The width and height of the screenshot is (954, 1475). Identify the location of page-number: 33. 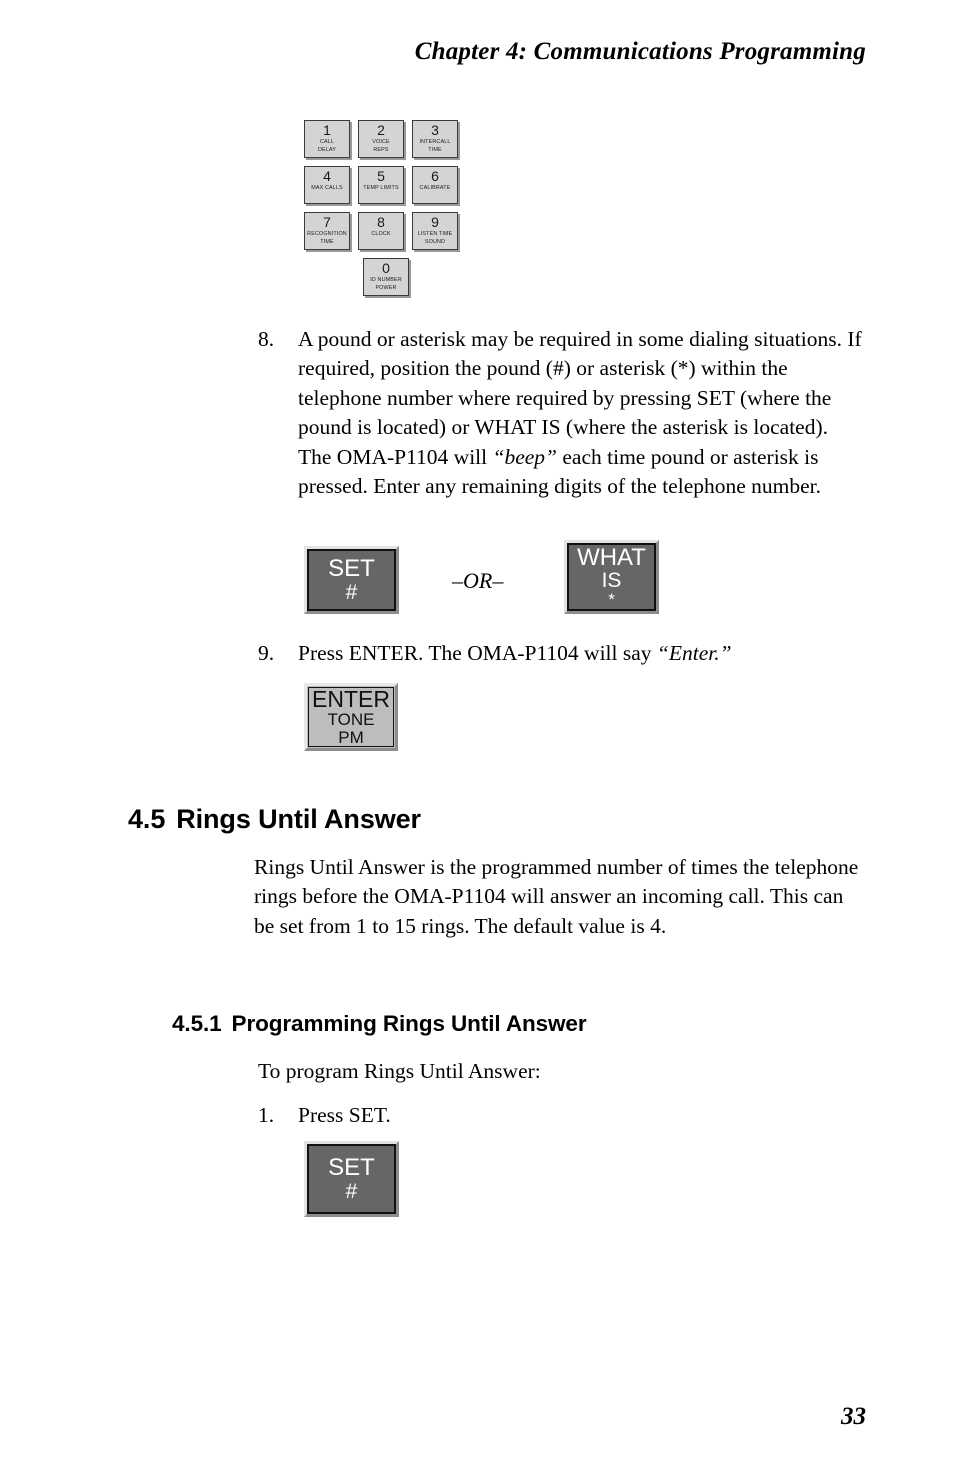
(853, 1416).